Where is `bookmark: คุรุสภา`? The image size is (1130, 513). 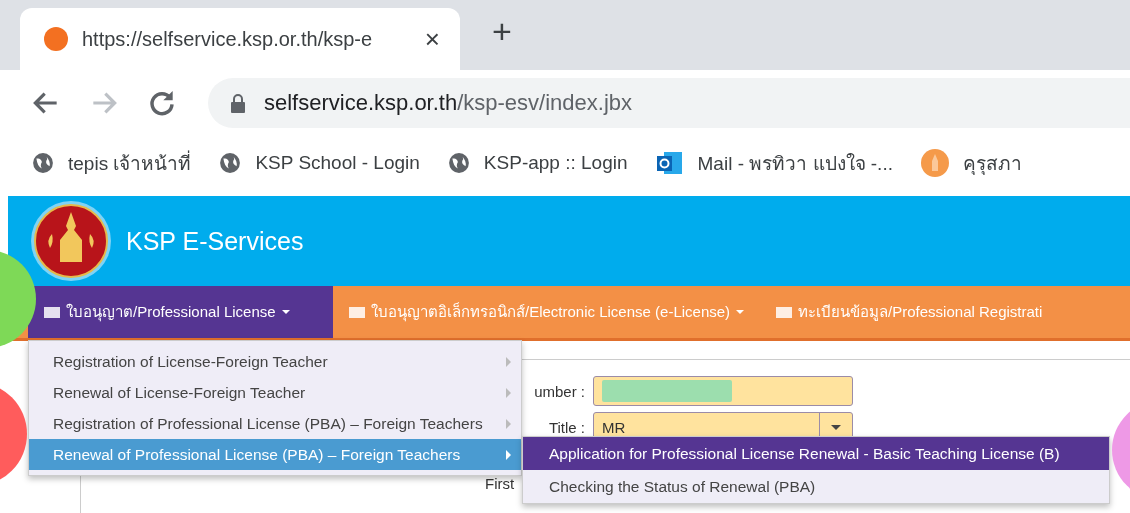 bookmark: คุรุสภา is located at coordinates (971, 162).